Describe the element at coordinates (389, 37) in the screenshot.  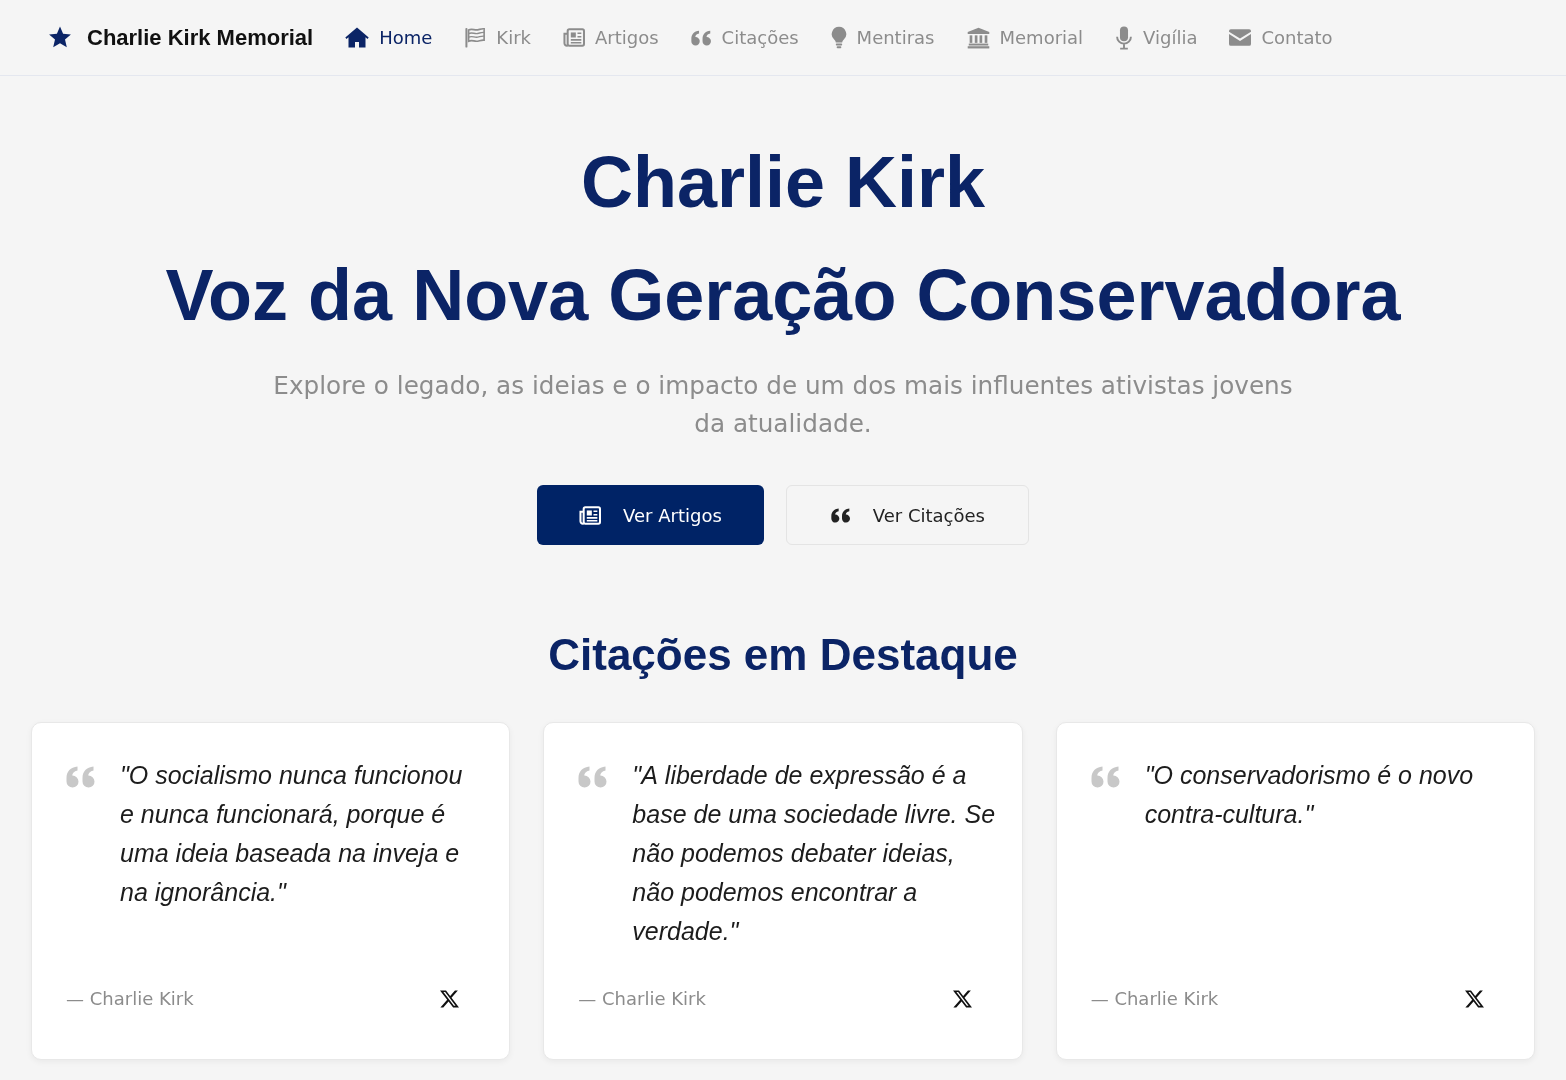
I see `nav-link: Home` at that location.